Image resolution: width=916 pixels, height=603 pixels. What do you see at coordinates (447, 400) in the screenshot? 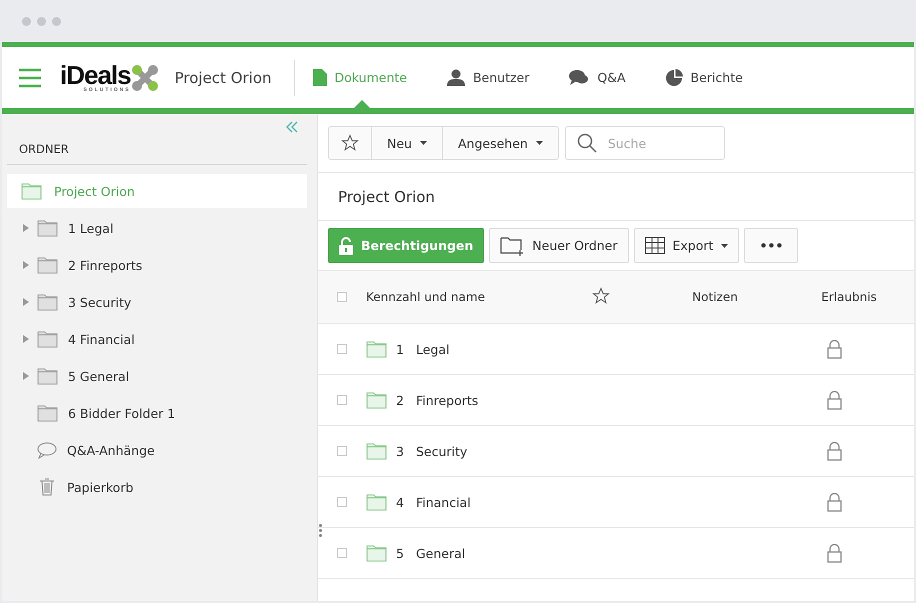
I see `folder-name: Finreports` at bounding box center [447, 400].